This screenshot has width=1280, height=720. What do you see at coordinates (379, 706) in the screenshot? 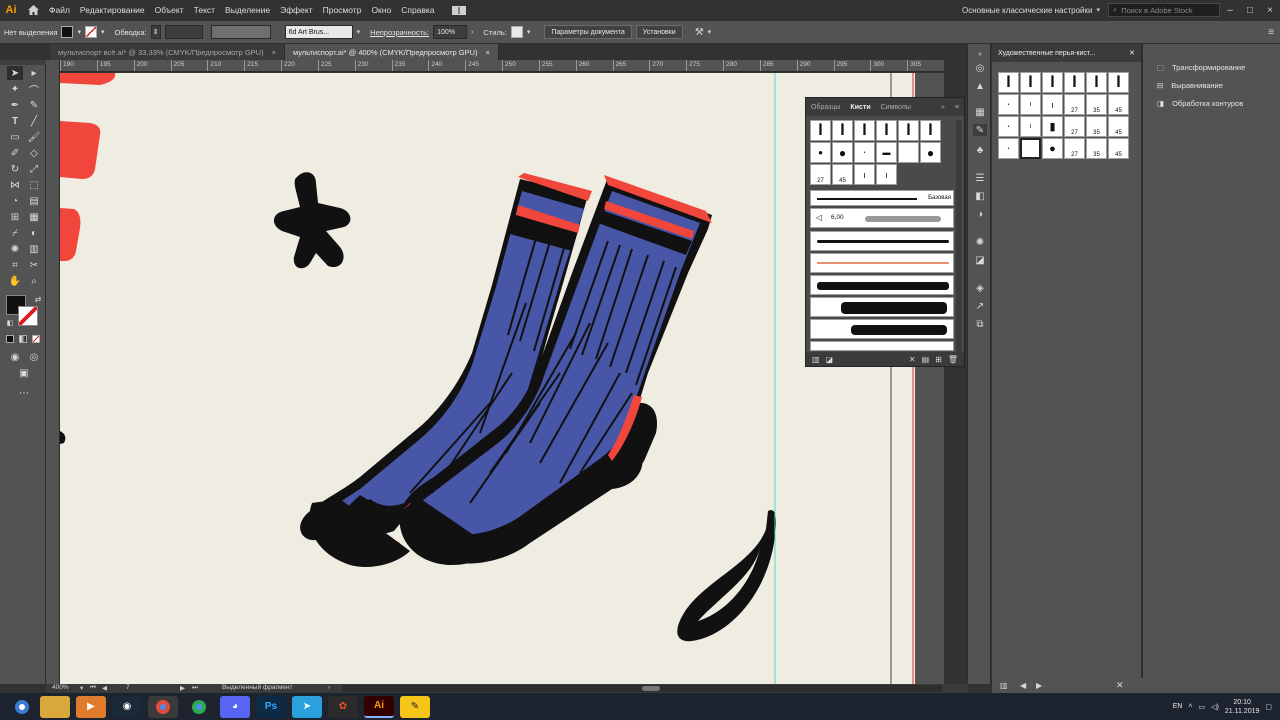
I see `illustrator-icon: Ai` at bounding box center [379, 706].